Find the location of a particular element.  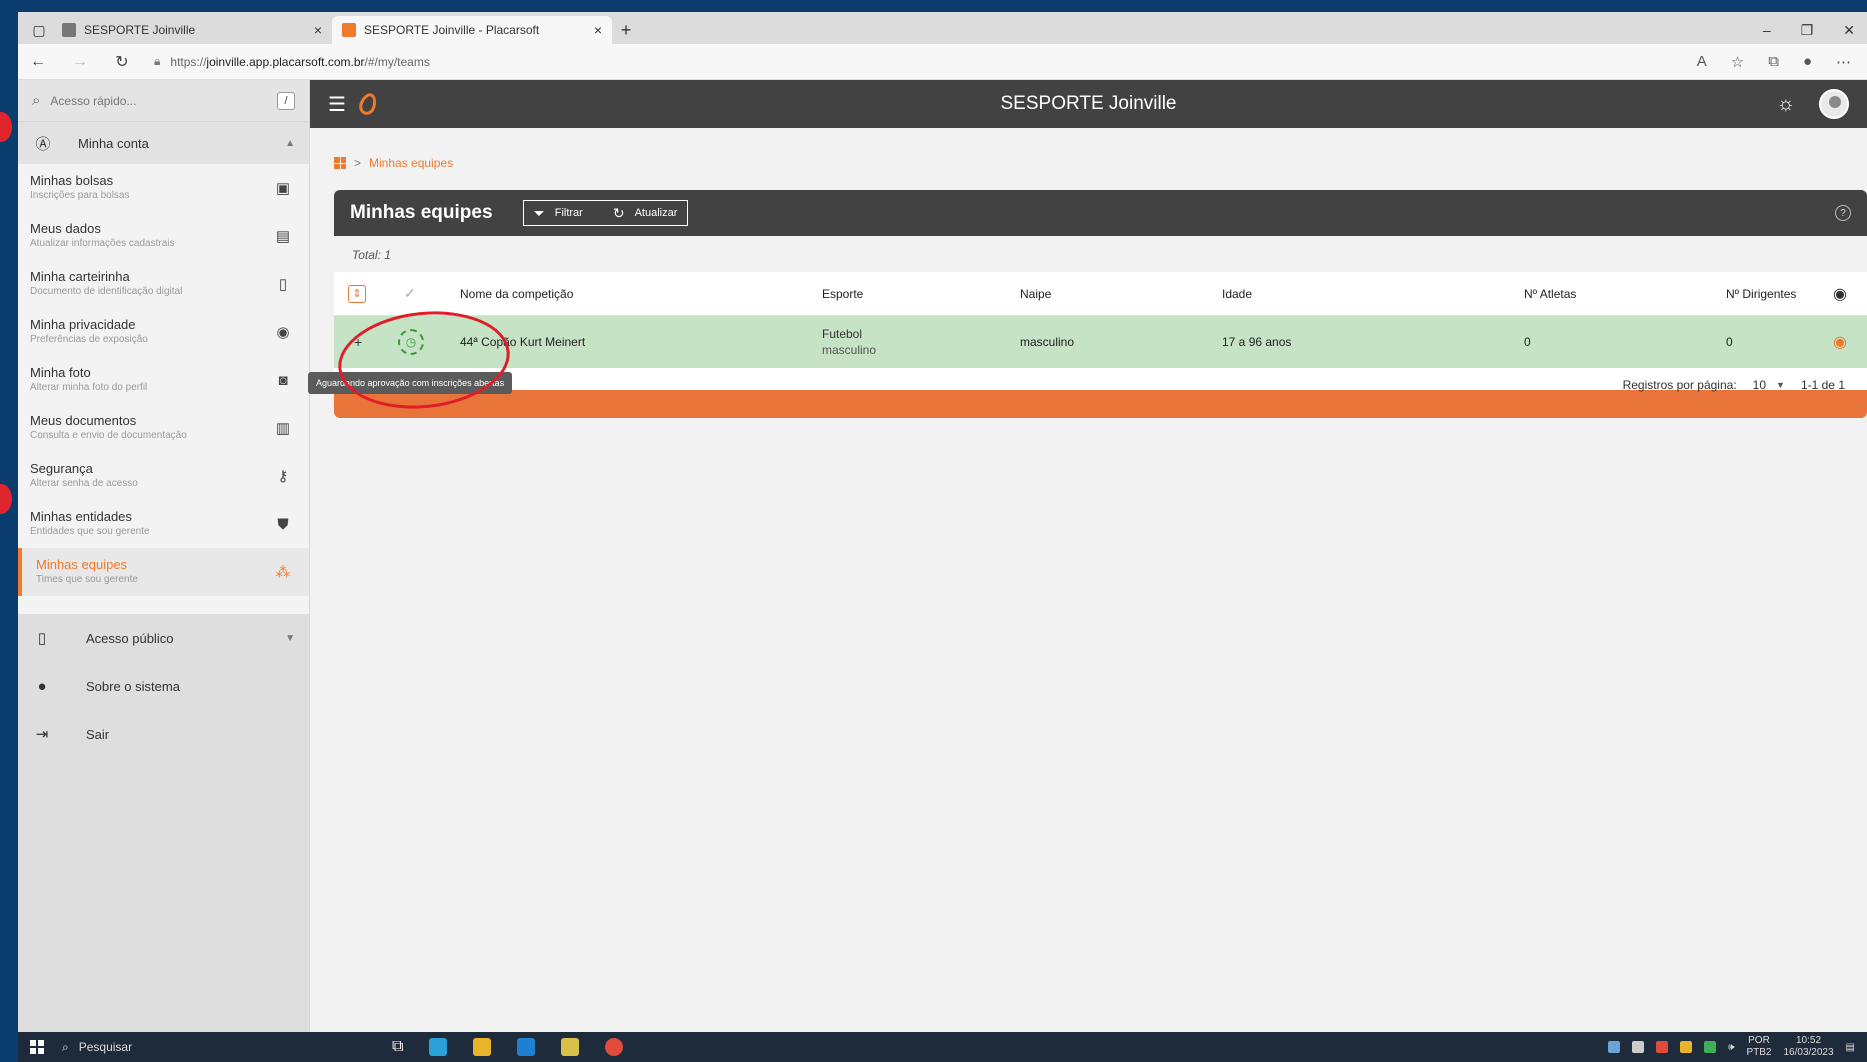

refresh-button: ↻ Atualizar is located at coordinates (645, 213).